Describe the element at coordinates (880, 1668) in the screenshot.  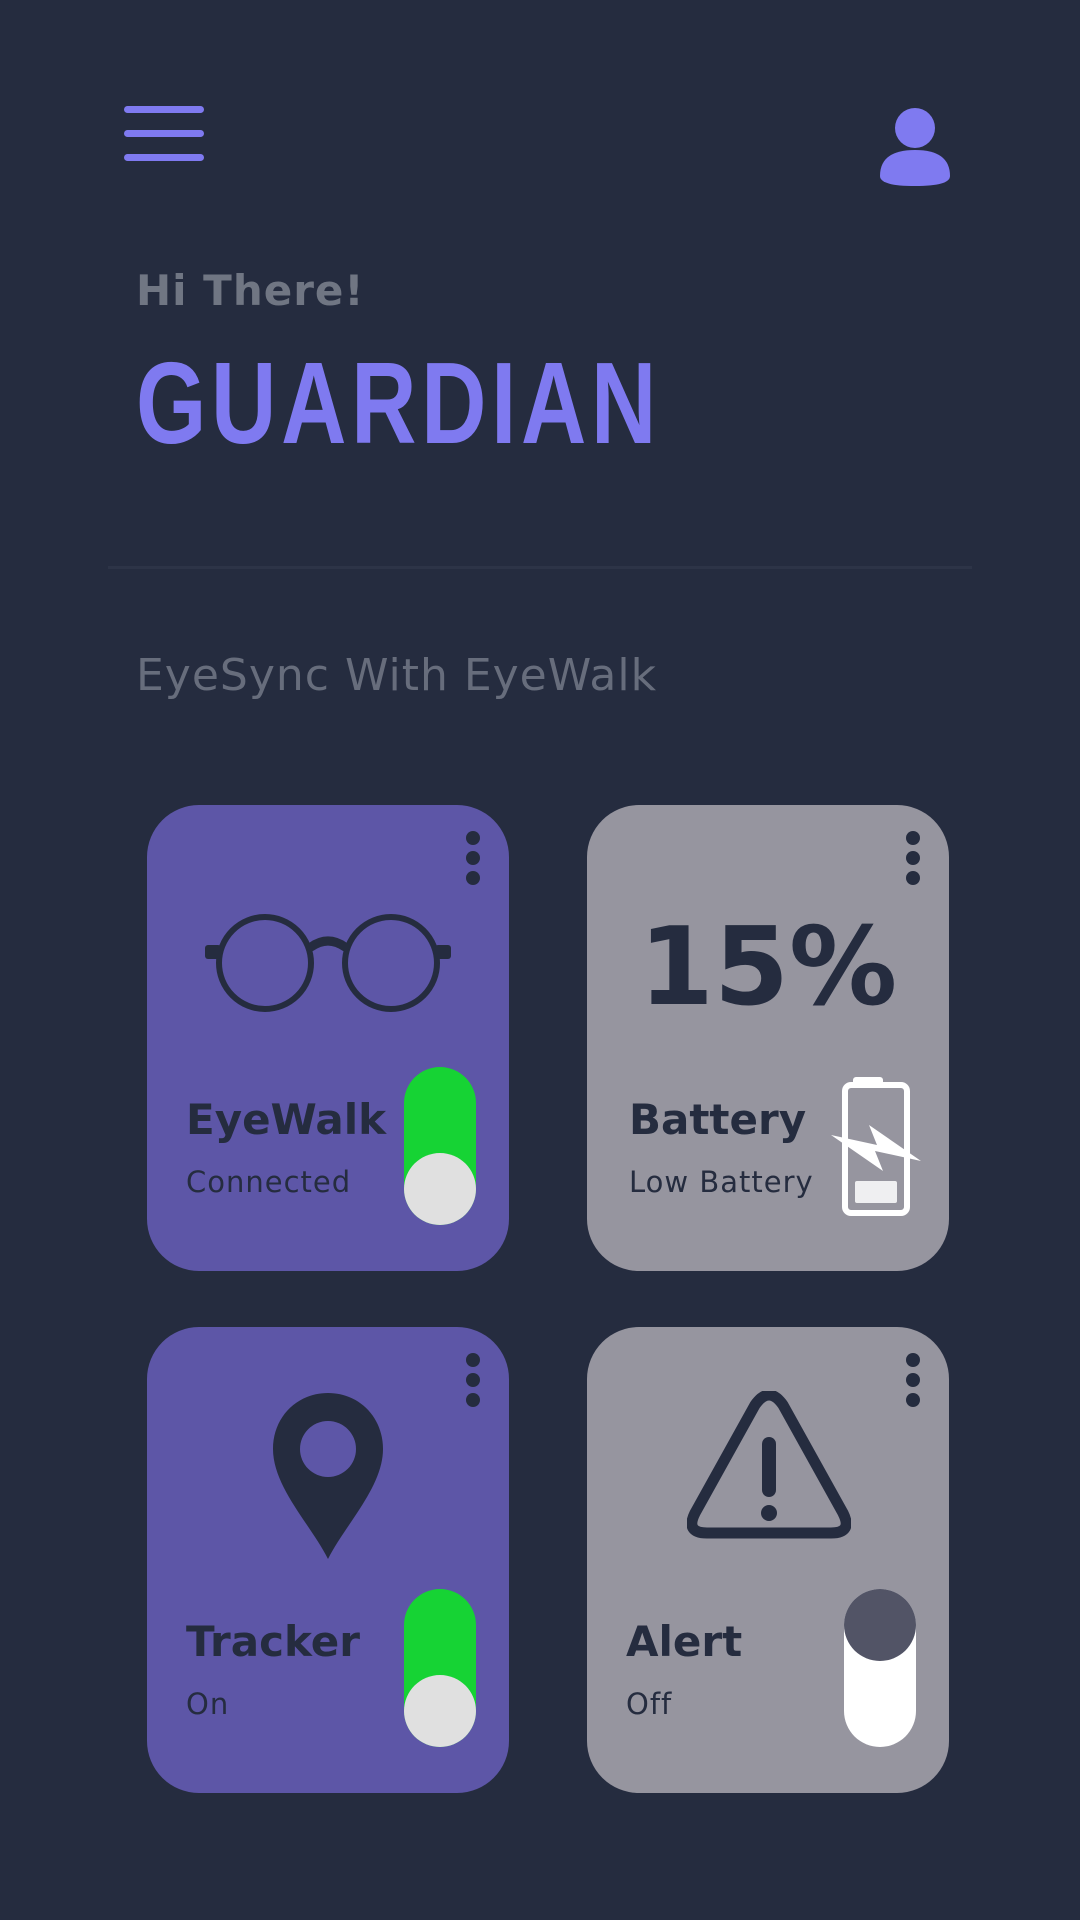
I see `alert-toggle` at that location.